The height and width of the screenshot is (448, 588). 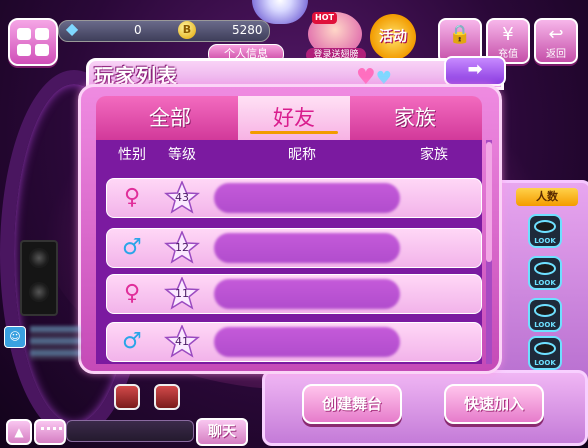 What do you see at coordinates (182, 155) in the screenshot?
I see `header-level: 等级` at bounding box center [182, 155].